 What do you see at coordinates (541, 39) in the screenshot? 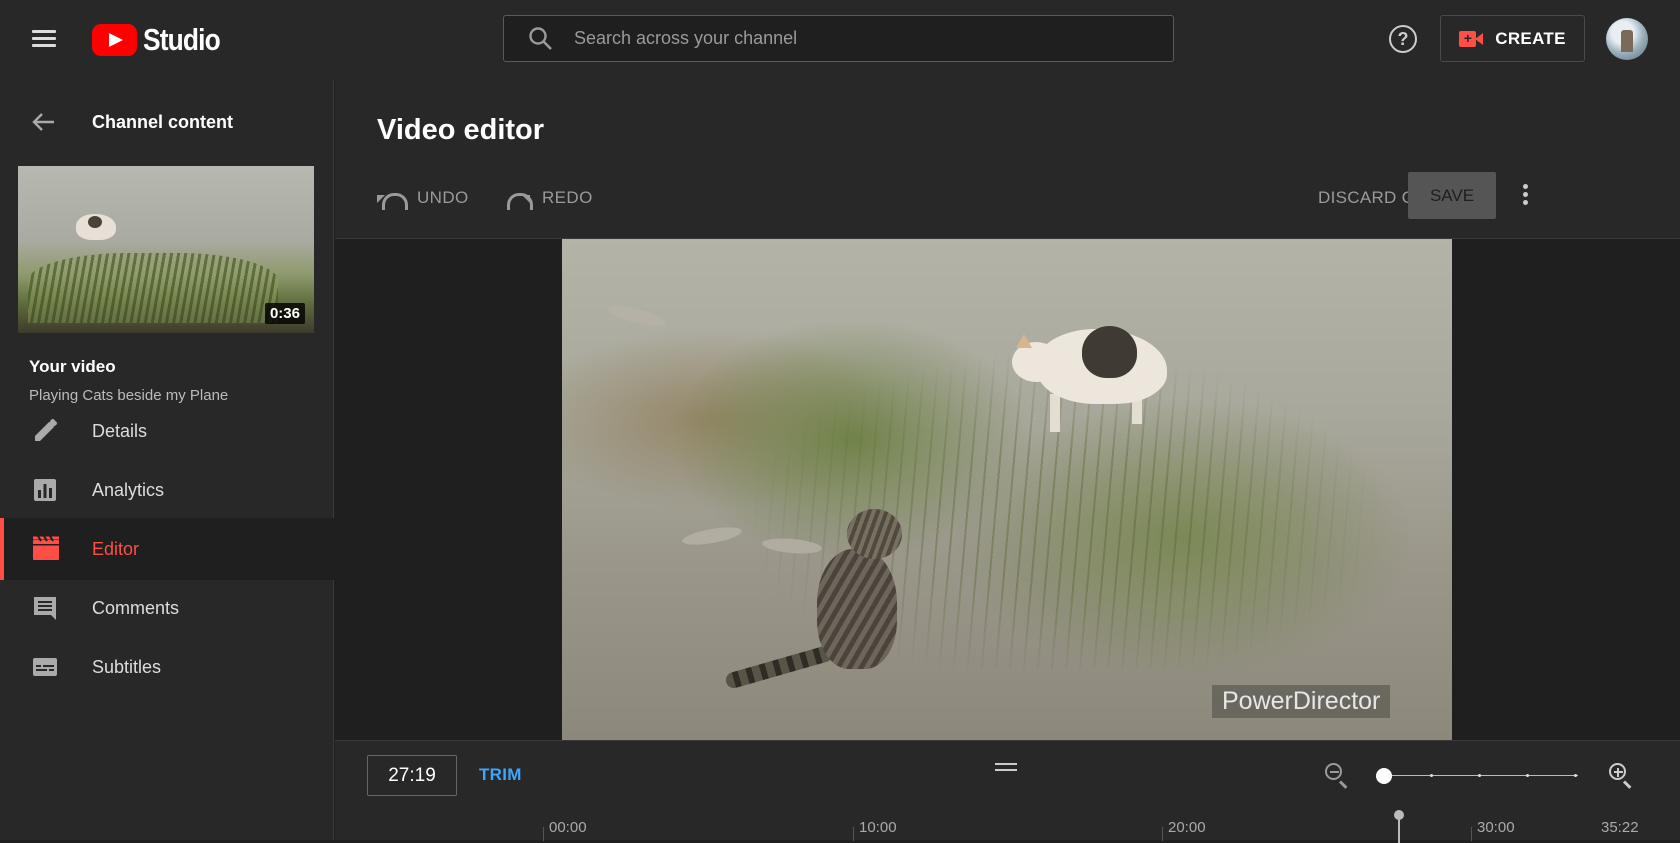
I see `search-icon` at bounding box center [541, 39].